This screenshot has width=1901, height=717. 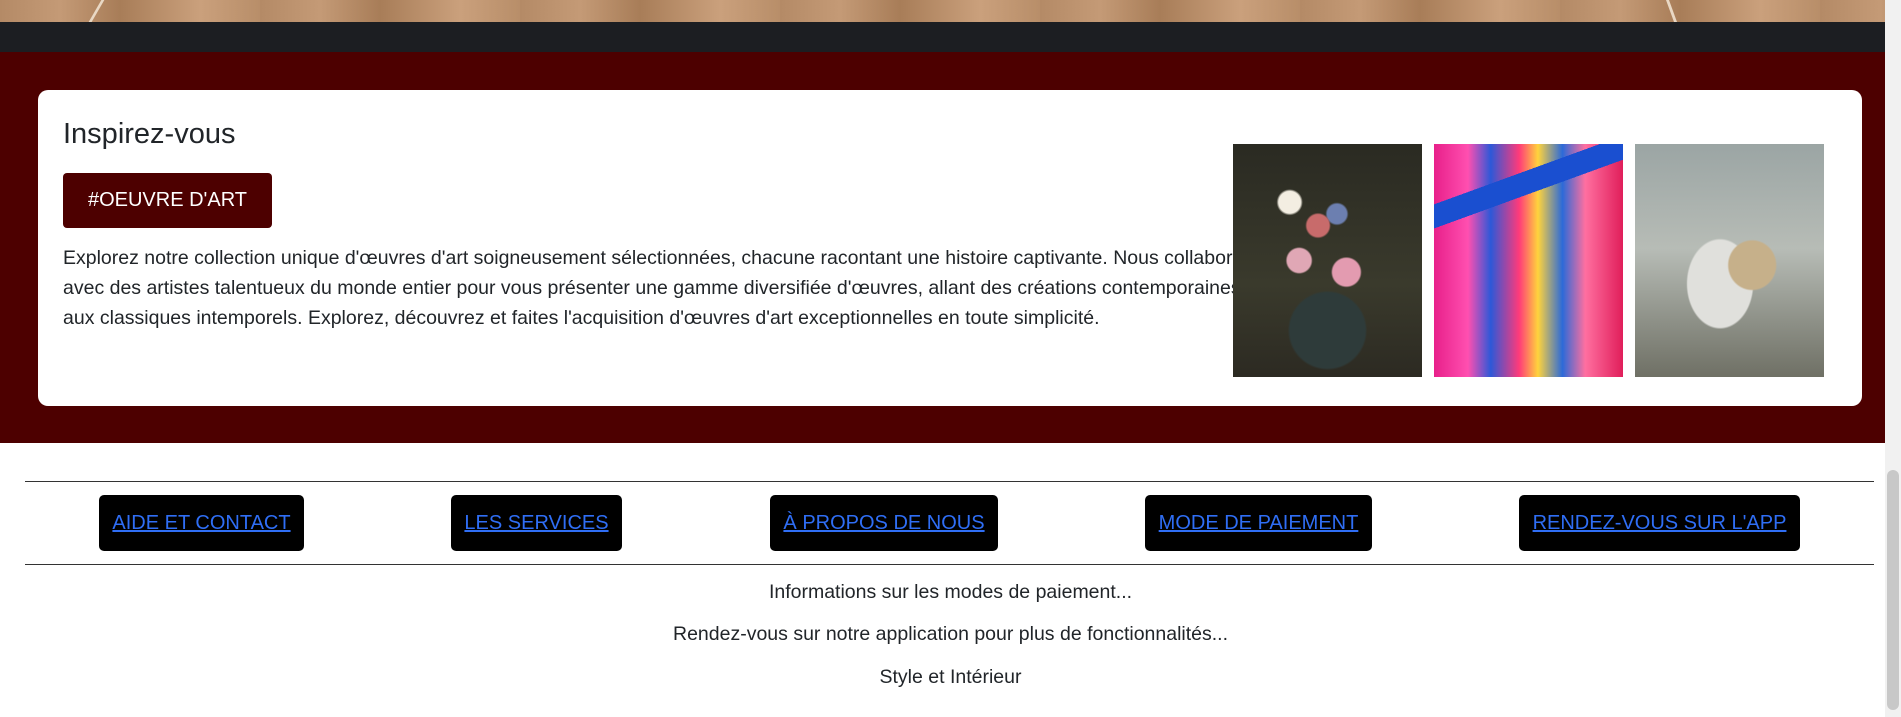 I want to click on footer-divider-bottom, so click(x=949, y=564).